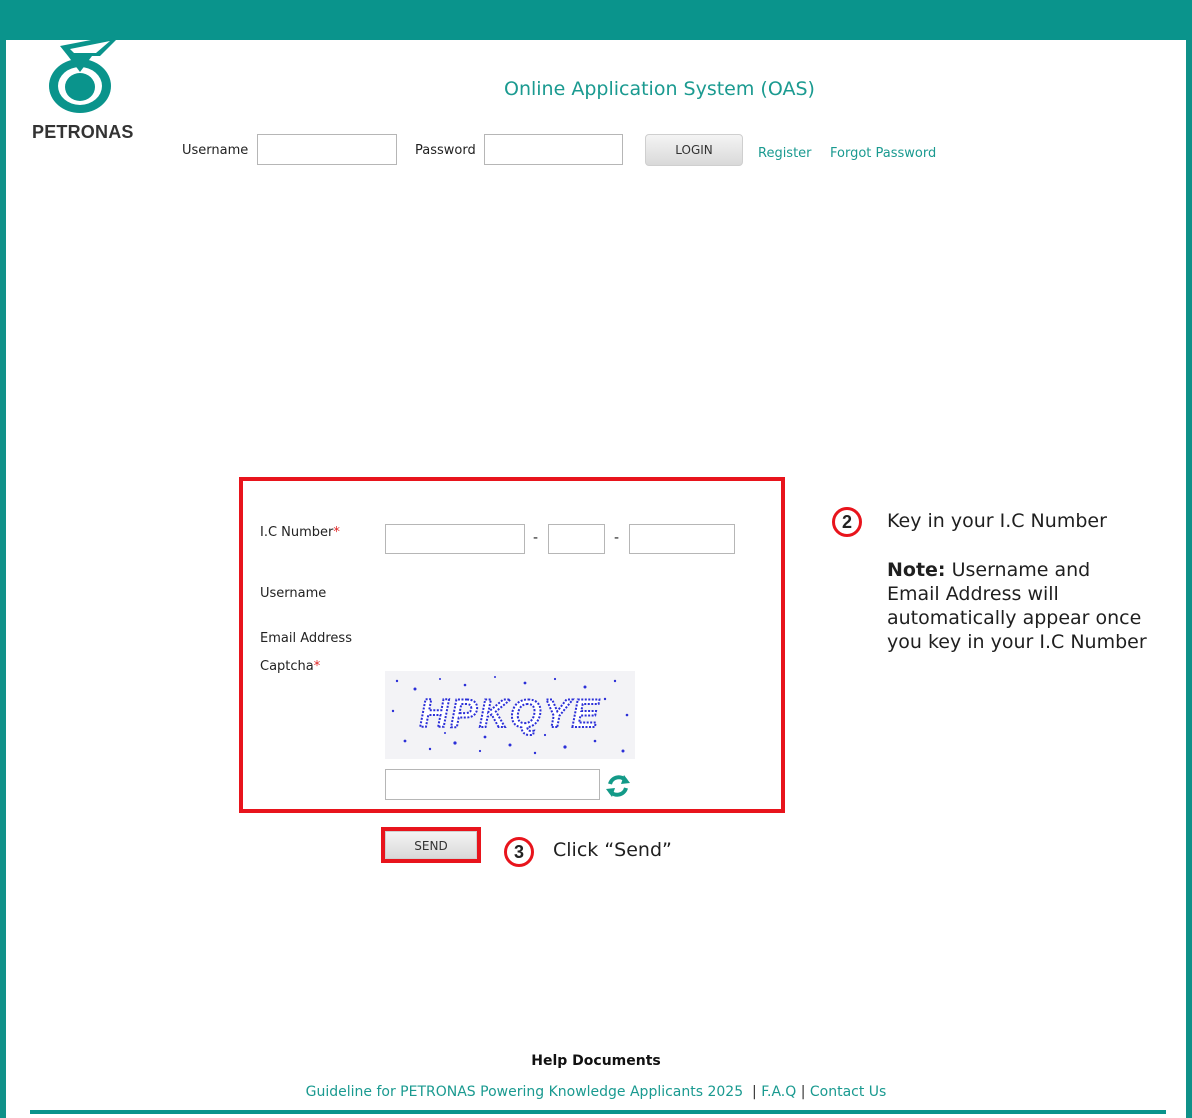  I want to click on login-password-input, so click(553, 149).